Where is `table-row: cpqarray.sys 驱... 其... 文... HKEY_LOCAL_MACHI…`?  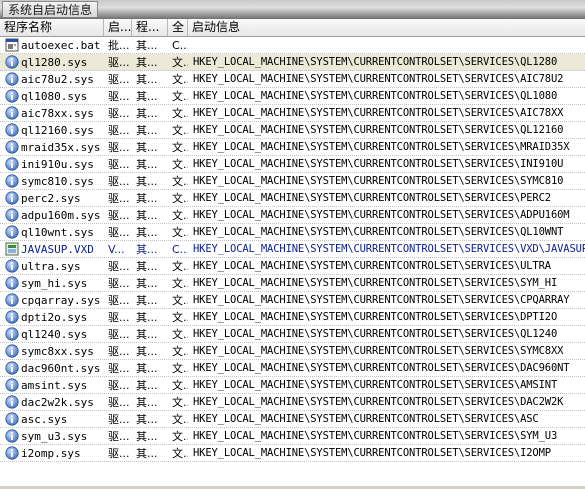 table-row: cpqarray.sys 驱... 其... 文... HKEY_LOCAL_MACHI… is located at coordinates (292, 300).